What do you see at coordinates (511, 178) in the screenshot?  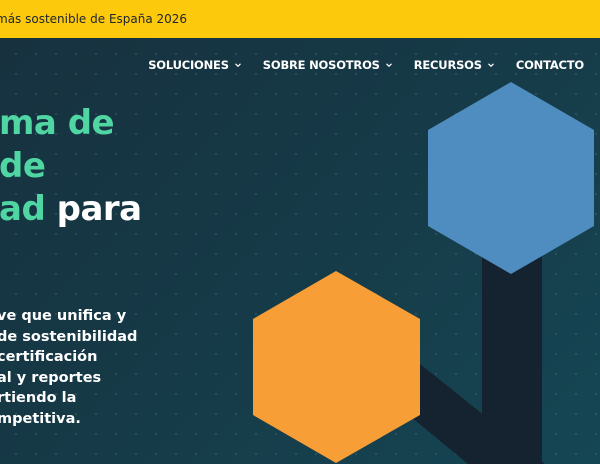 I see `blue-hexagon` at bounding box center [511, 178].